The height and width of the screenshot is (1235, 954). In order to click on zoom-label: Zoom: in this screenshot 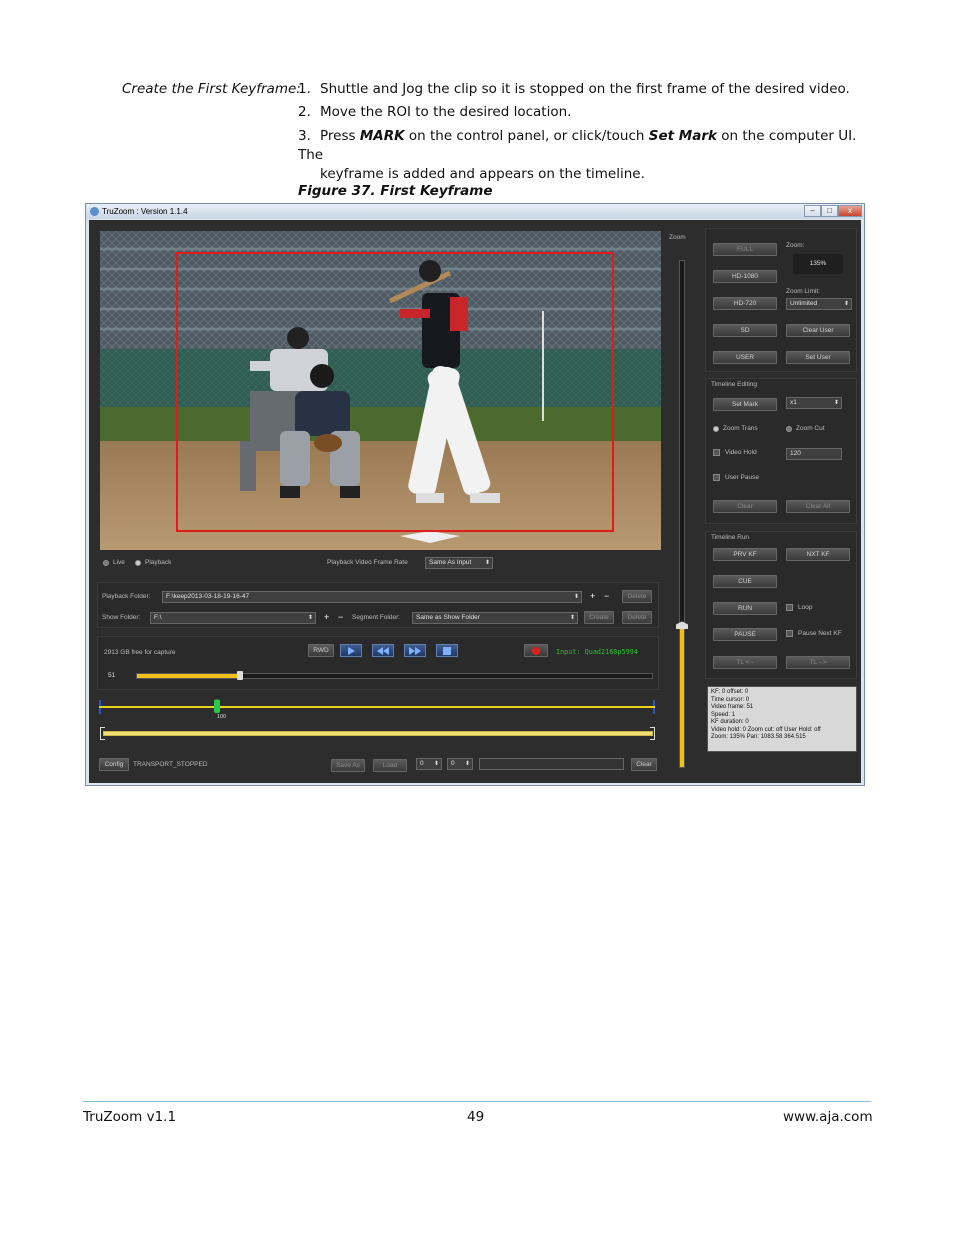, I will do `click(795, 245)`.